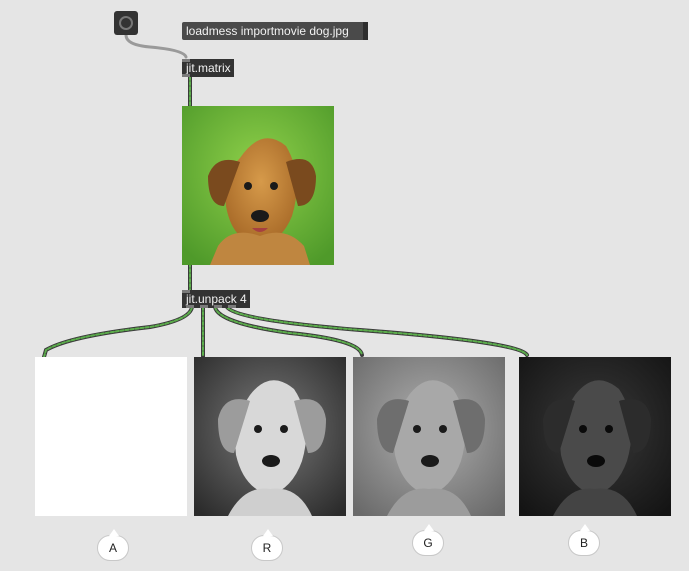 This screenshot has height=571, width=689. I want to click on jit-matrix-label: jit.matrix, so click(208, 68).